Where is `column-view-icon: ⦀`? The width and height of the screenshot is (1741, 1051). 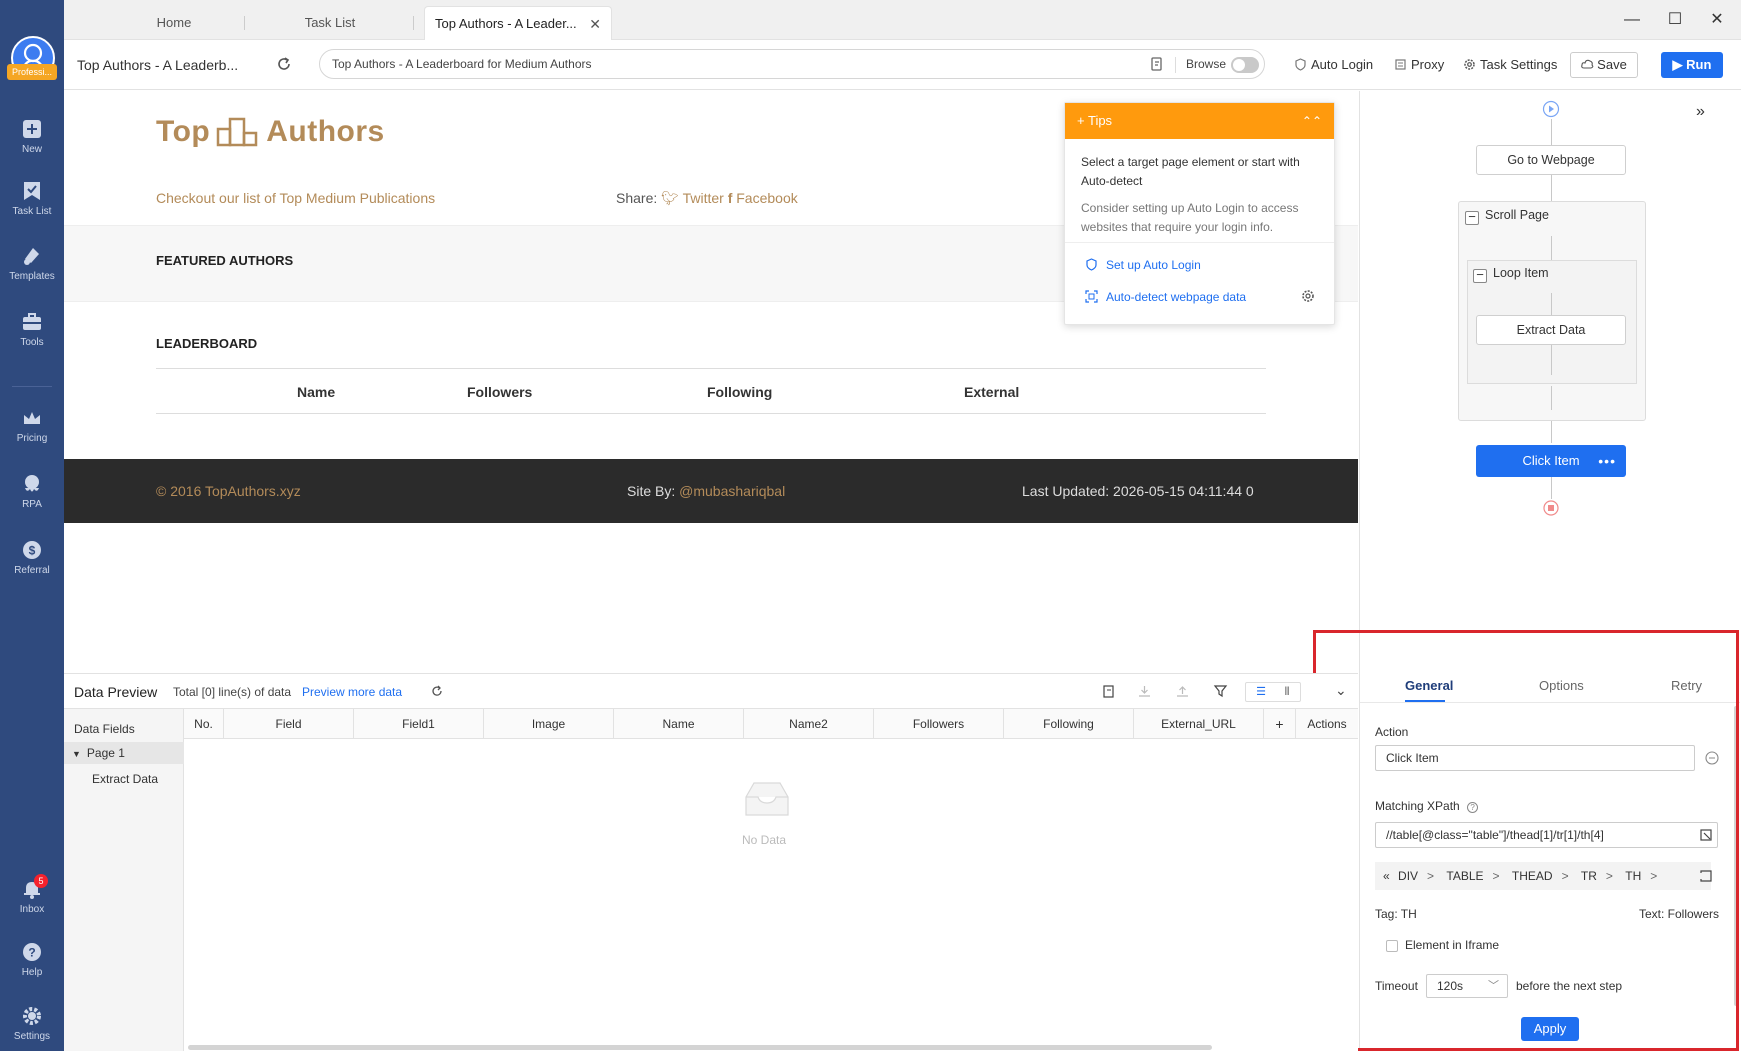
column-view-icon: ⦀ is located at coordinates (1287, 692).